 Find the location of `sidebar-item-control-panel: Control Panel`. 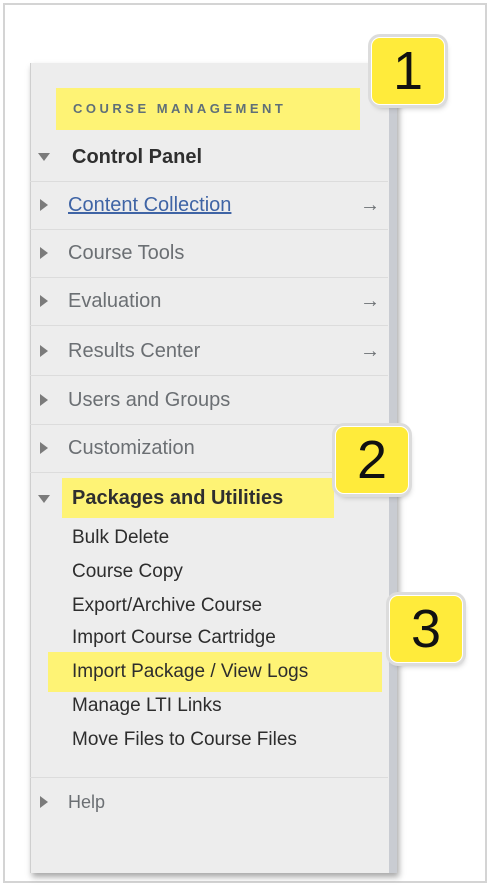

sidebar-item-control-panel: Control Panel is located at coordinates (209, 157).